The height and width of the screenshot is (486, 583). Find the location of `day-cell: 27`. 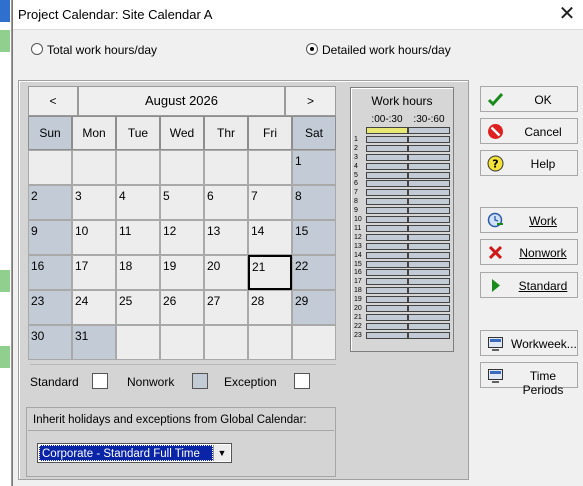

day-cell: 27 is located at coordinates (226, 307).